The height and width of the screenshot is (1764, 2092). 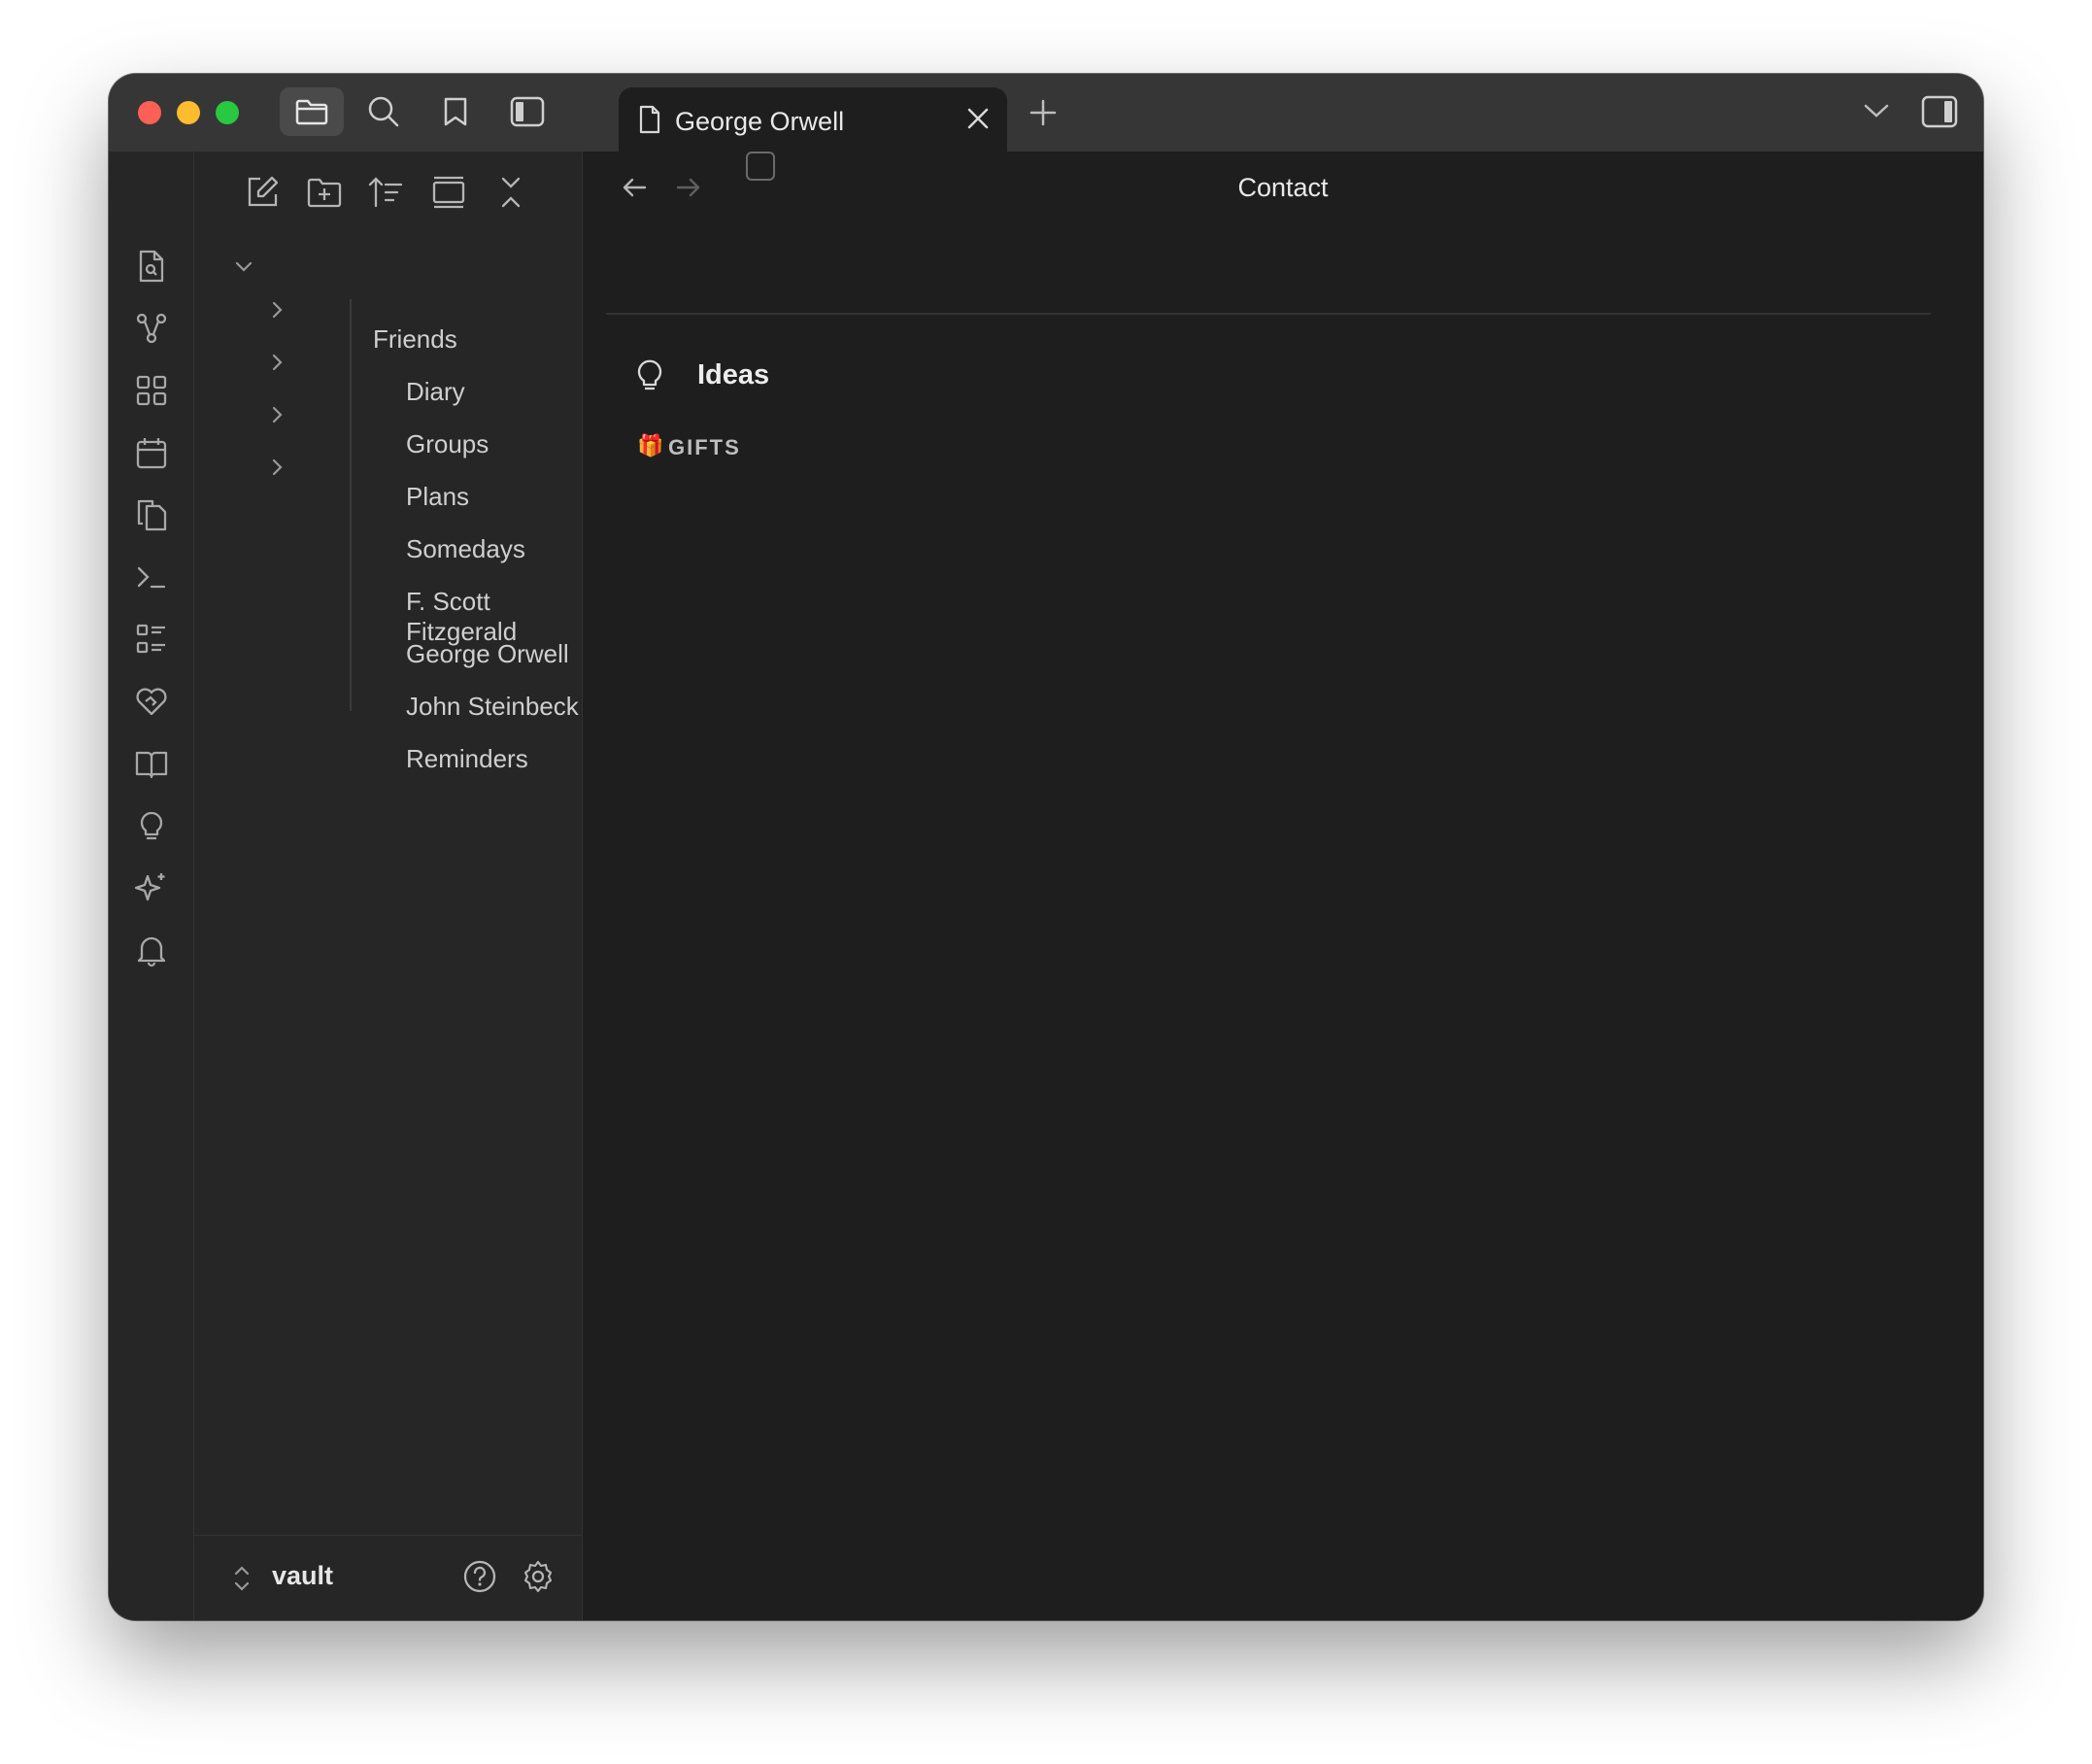 I want to click on file-george-orwell: George Orwell, so click(x=487, y=654).